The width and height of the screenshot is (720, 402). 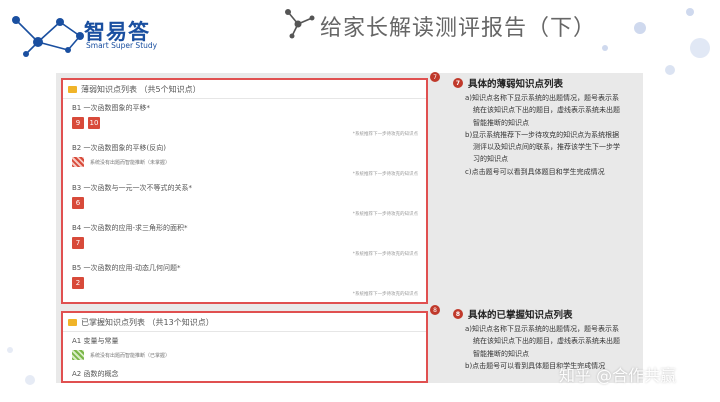 I want to click on knowledge-point-title: A2 函数的概念, so click(x=95, y=374).